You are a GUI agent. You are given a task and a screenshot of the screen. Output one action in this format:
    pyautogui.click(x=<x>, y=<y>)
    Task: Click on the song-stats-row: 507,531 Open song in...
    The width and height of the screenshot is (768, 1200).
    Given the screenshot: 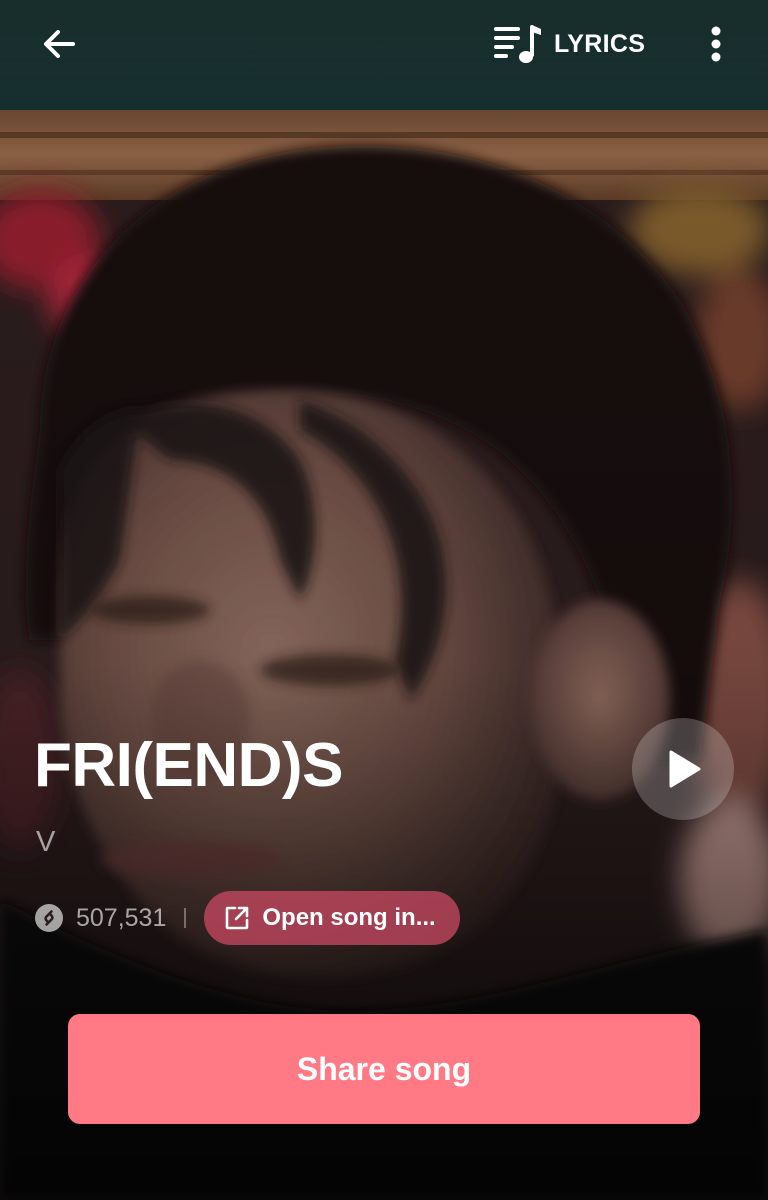 What is the action you would take?
    pyautogui.click(x=247, y=918)
    